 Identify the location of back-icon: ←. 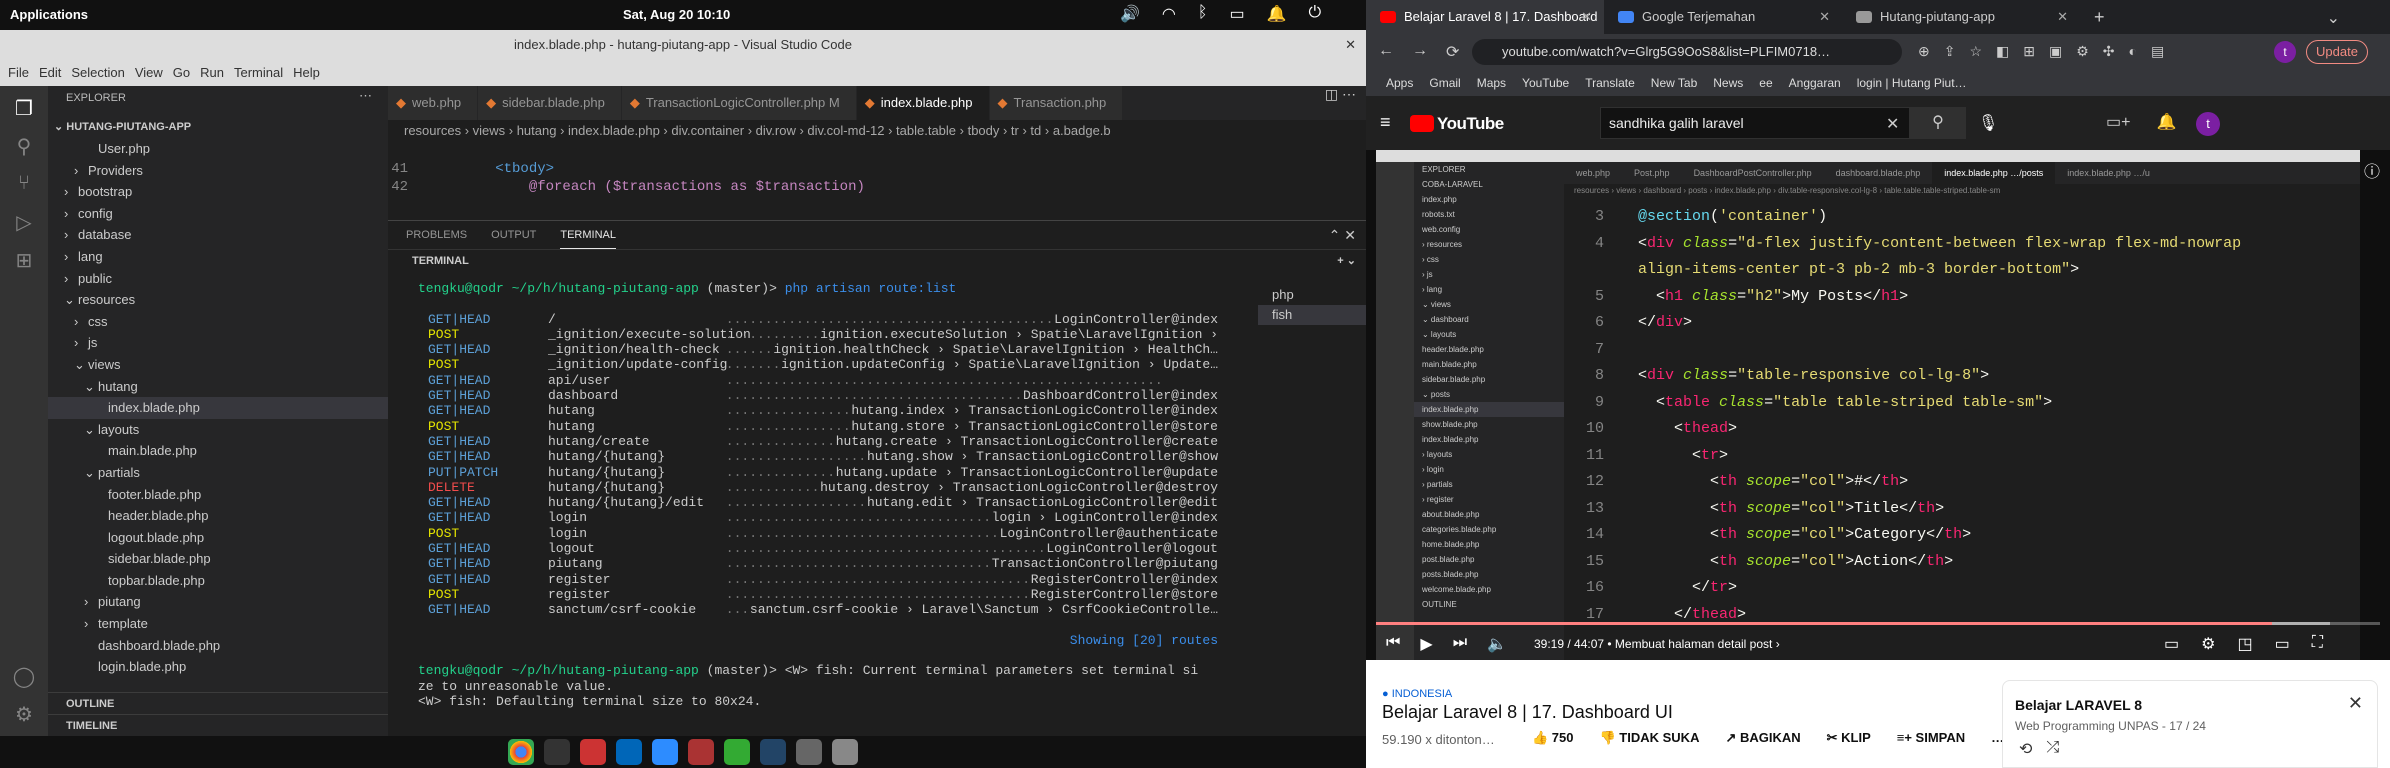
(1386, 52).